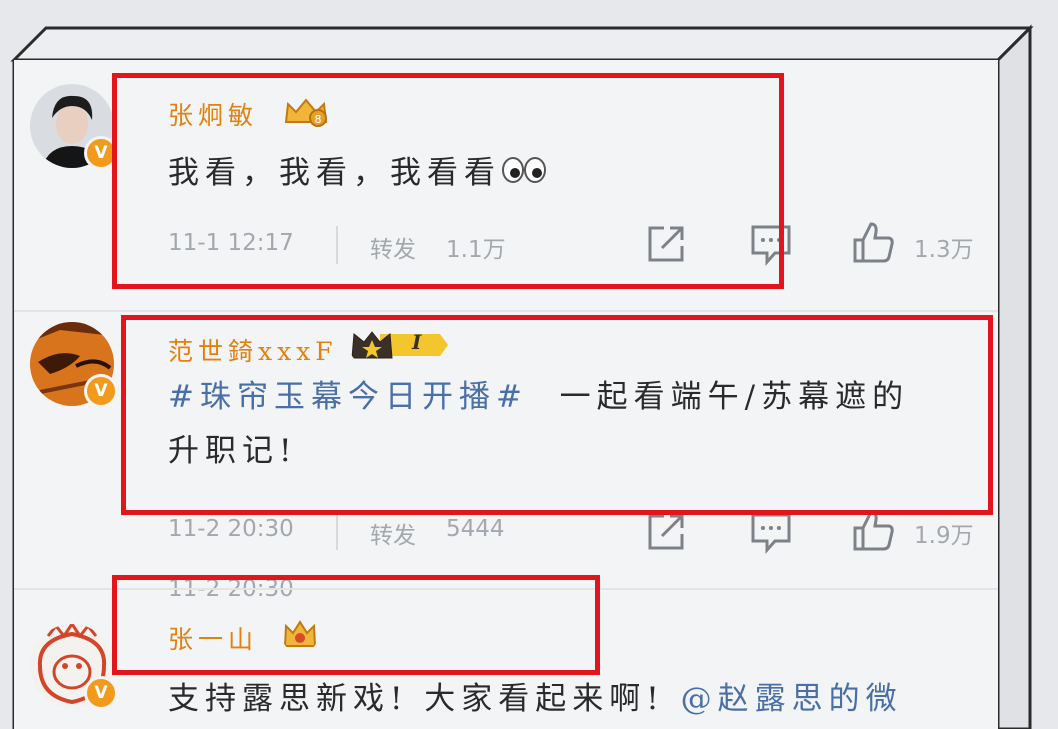  I want to click on like-count: 1.9万, so click(944, 536).